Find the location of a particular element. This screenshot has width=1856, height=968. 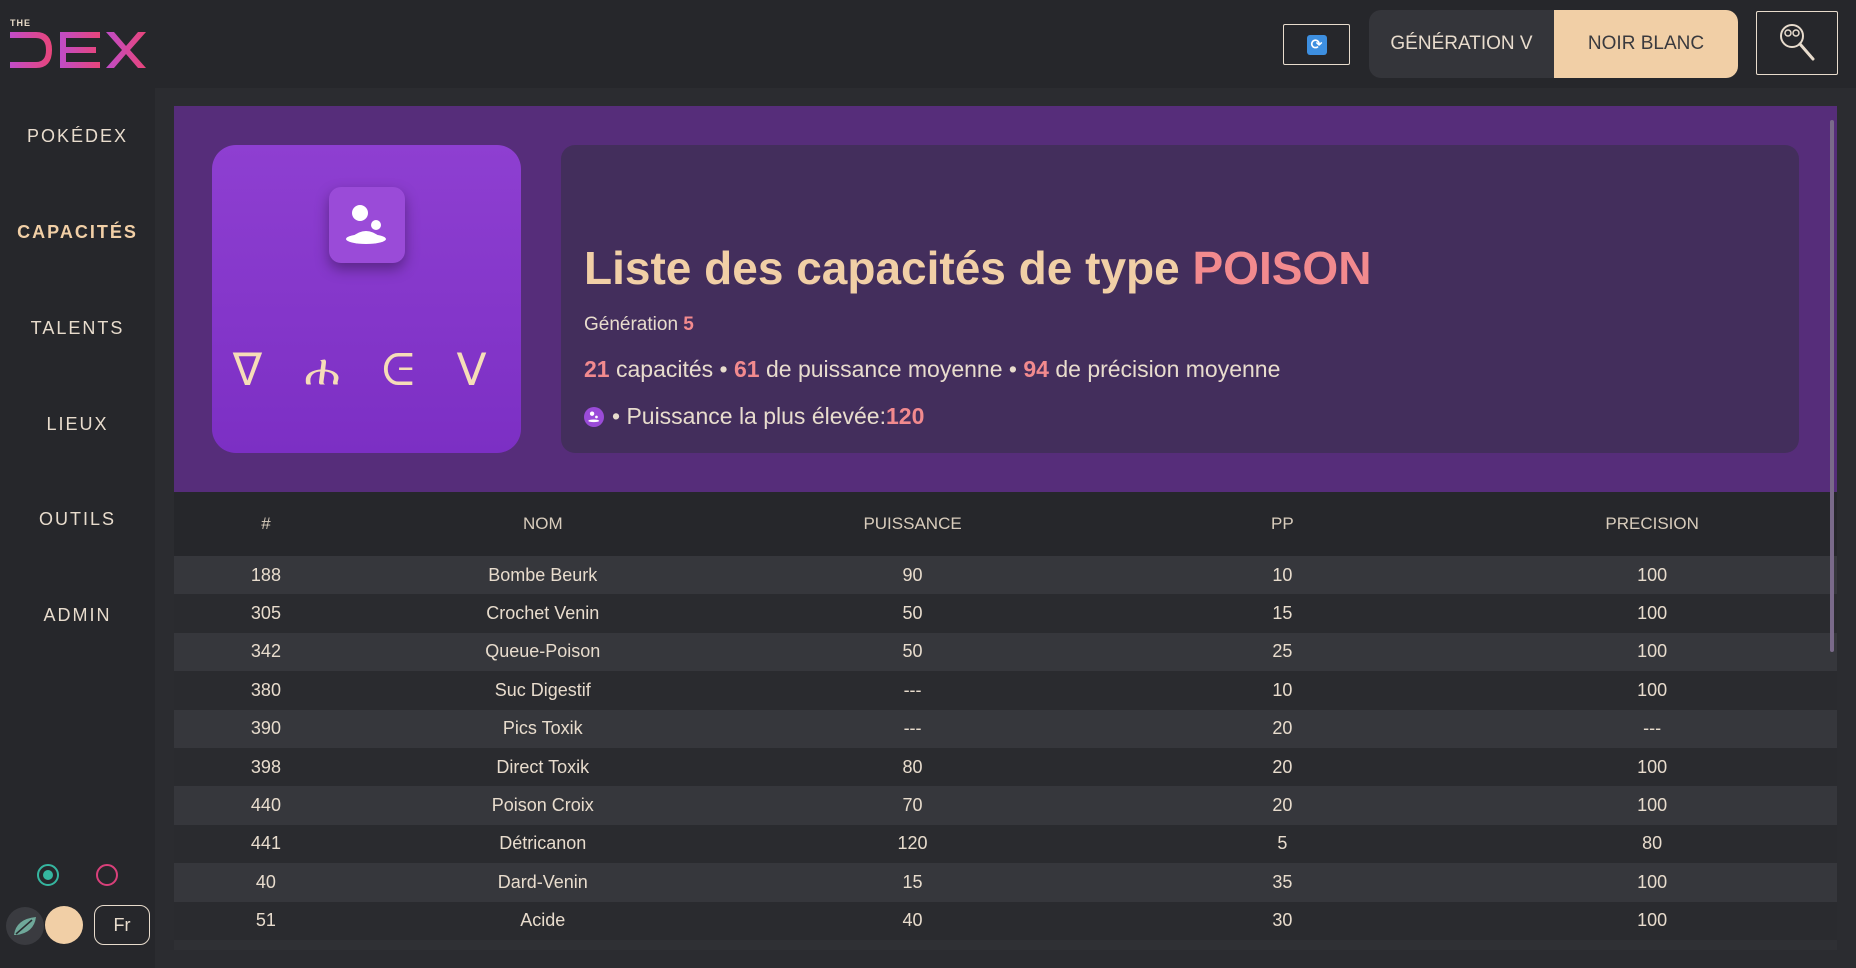

stat-count-label: capacités • is located at coordinates (671, 369).